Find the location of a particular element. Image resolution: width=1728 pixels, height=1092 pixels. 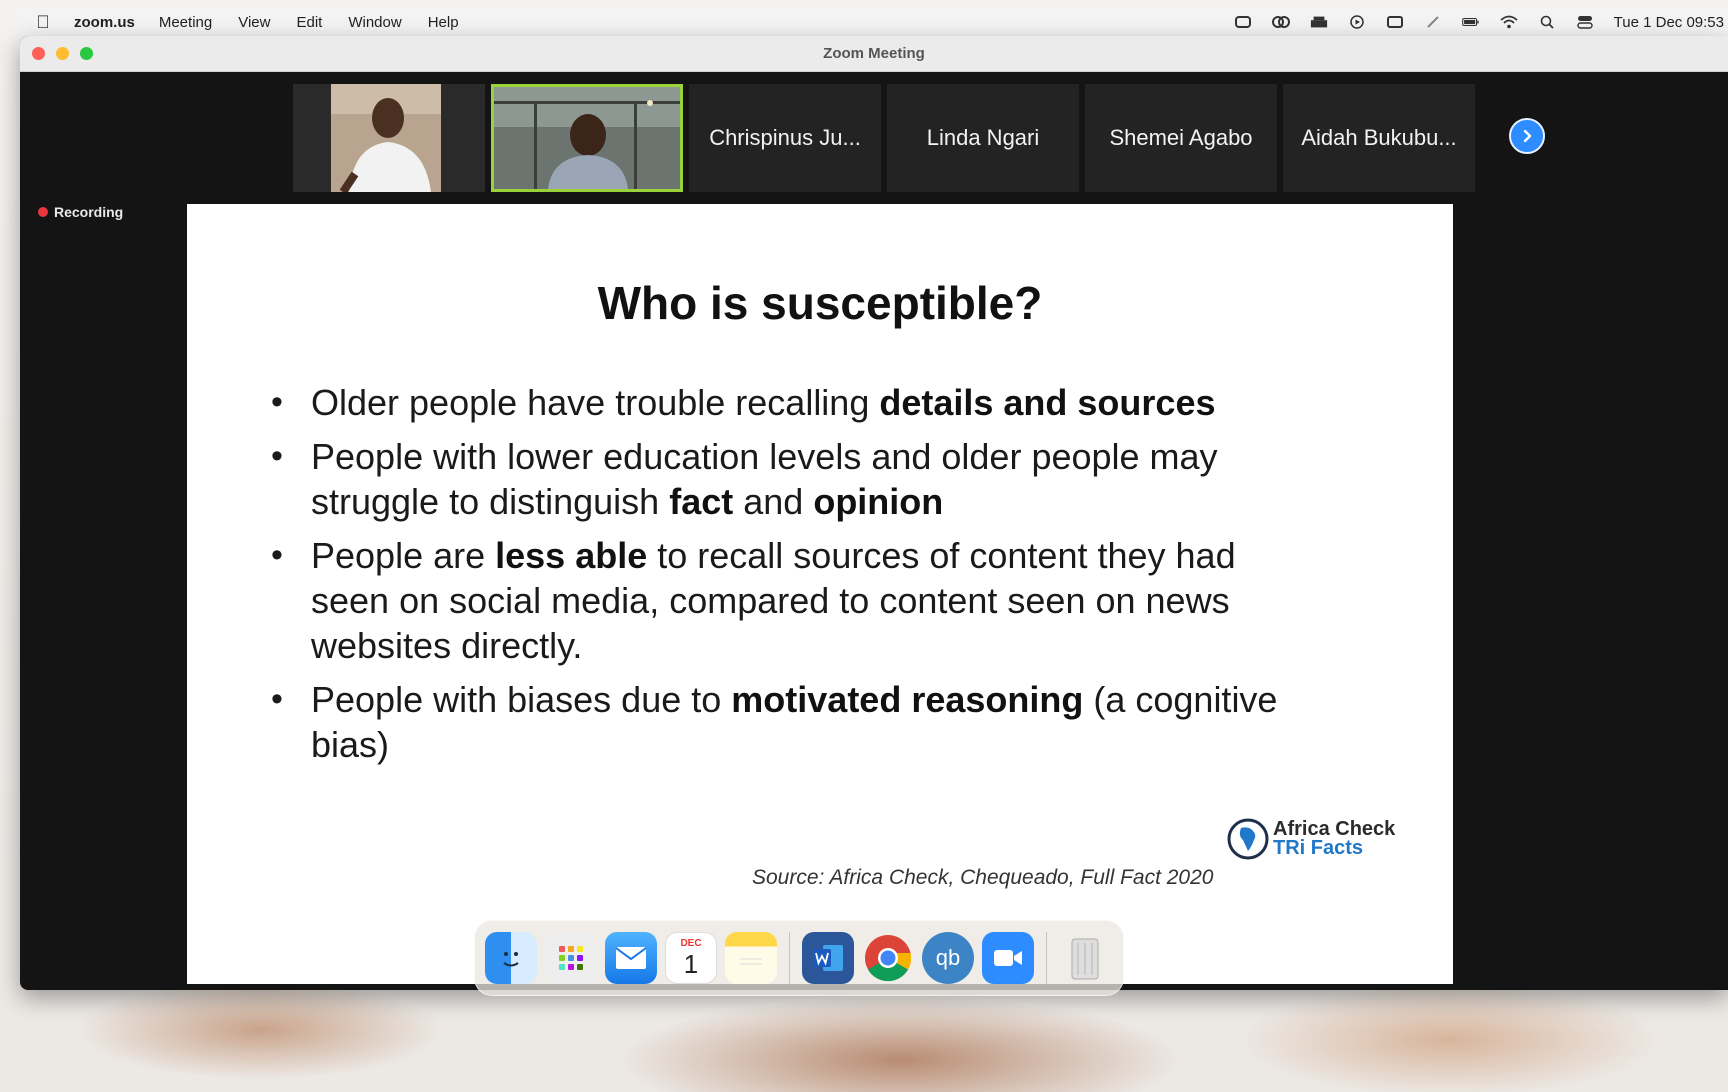

logo-line-2: TRi Facts is located at coordinates (1318, 848).